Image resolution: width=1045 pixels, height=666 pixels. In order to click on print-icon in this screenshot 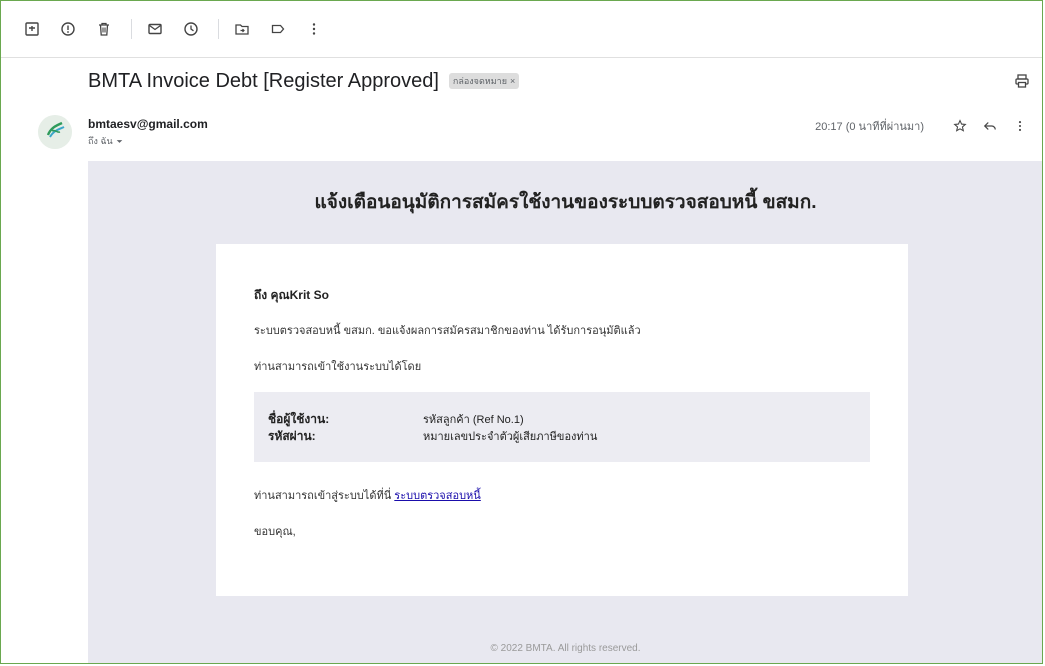, I will do `click(1022, 83)`.